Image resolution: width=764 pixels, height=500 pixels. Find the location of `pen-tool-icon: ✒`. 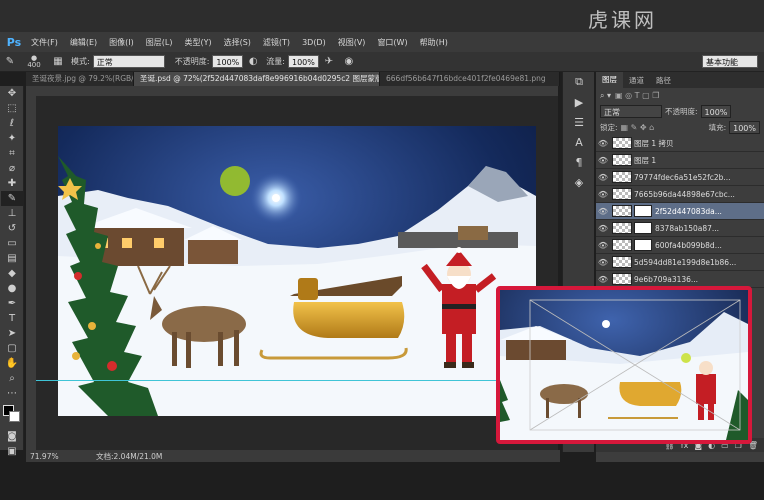

pen-tool-icon: ✒ is located at coordinates (12, 303).